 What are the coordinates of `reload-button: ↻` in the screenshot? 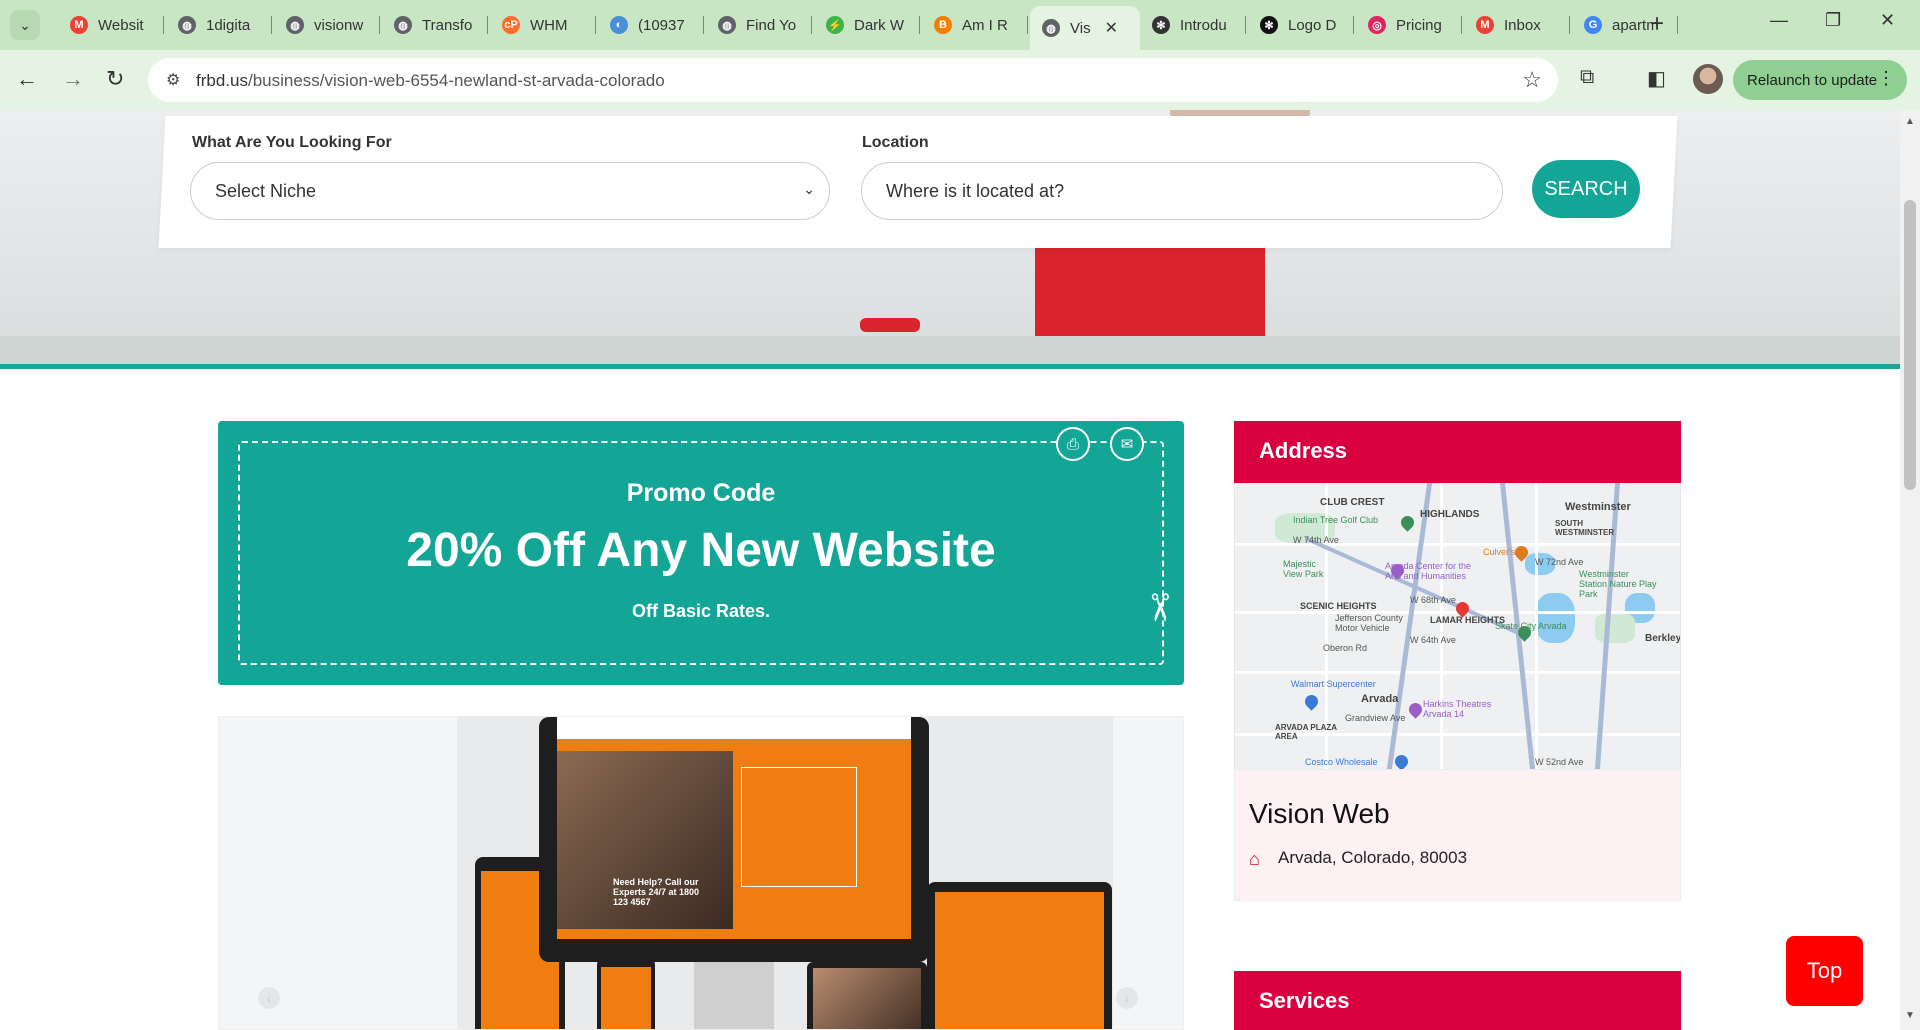 It's located at (115, 79).